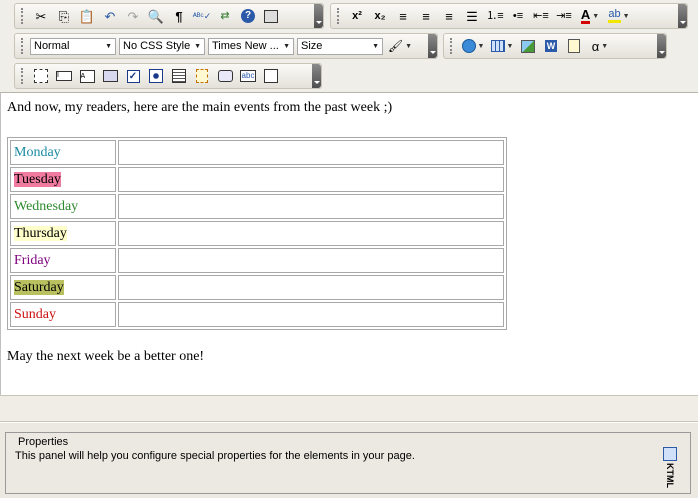 The image size is (698, 498). Describe the element at coordinates (595, 46) in the screenshot. I see `special-char-label: α` at that location.